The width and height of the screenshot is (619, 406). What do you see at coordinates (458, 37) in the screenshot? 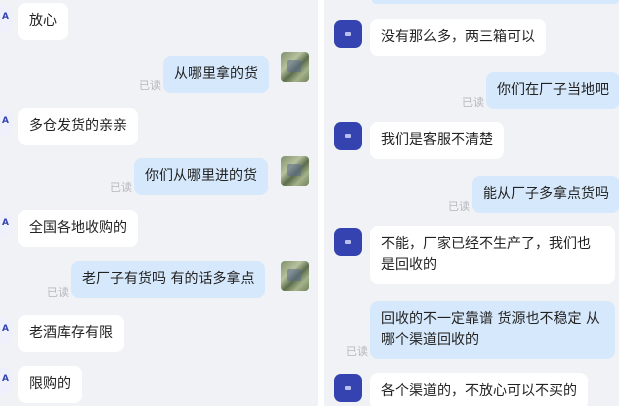
I see `incoming-message-bubble: 没有那么多，两三箱可以` at bounding box center [458, 37].